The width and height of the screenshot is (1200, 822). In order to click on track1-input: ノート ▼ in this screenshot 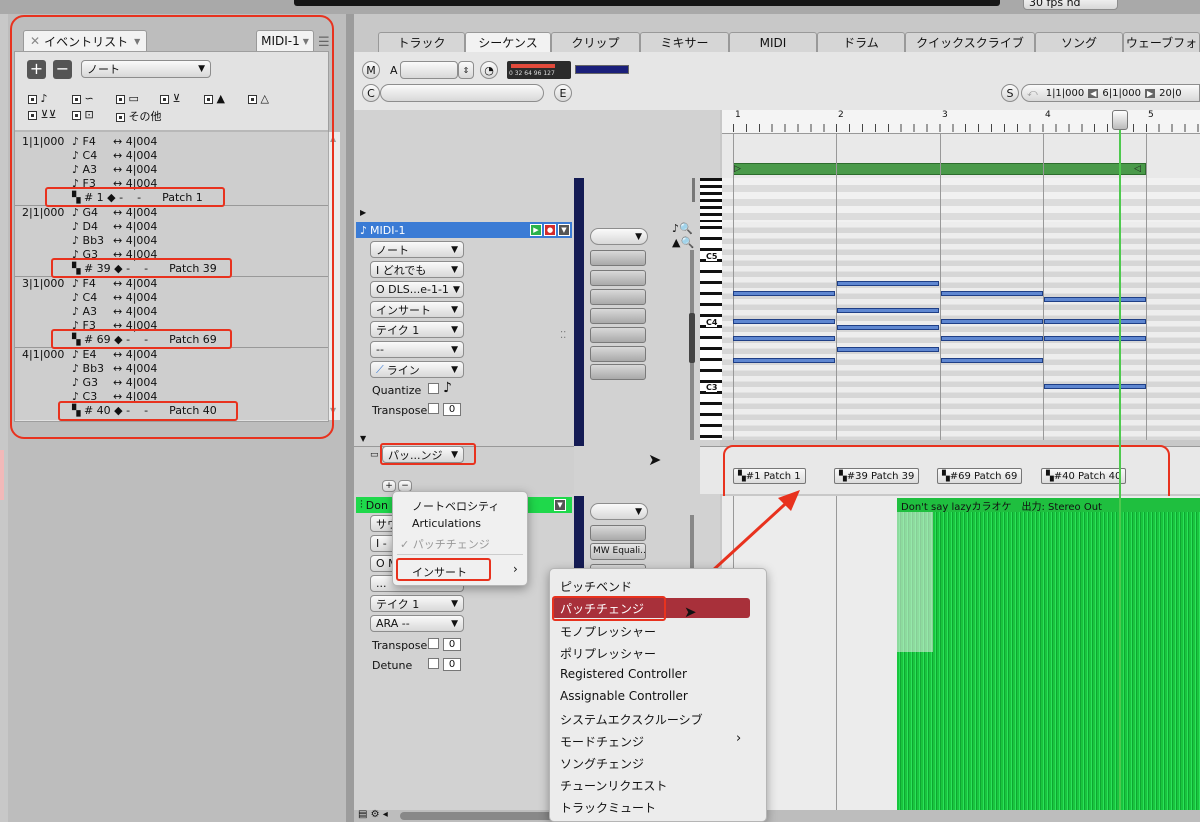, I will do `click(417, 249)`.